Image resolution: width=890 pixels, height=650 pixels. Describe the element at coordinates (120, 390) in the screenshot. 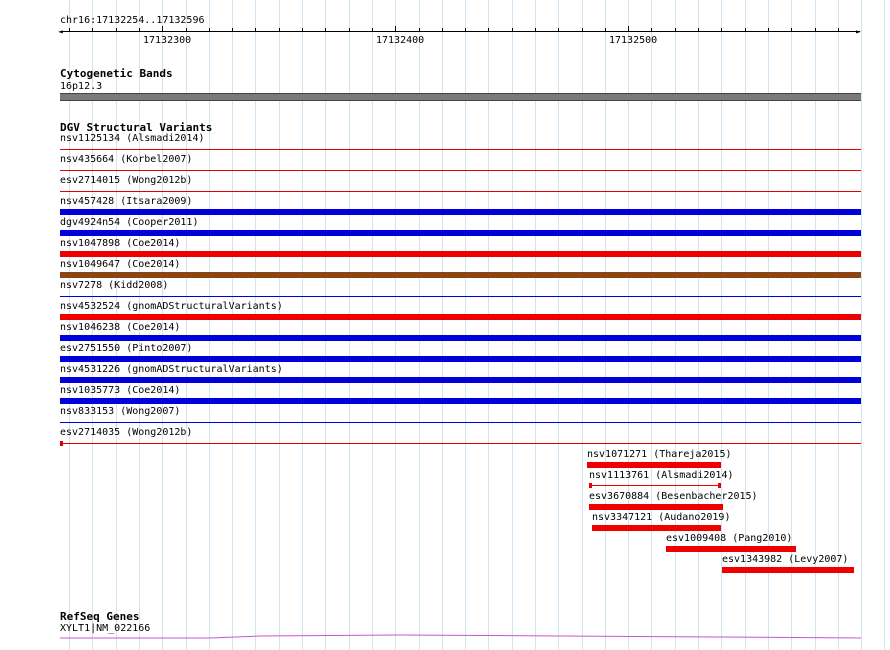

I see `variant-label: nsv1035773 (Coe2014)` at that location.